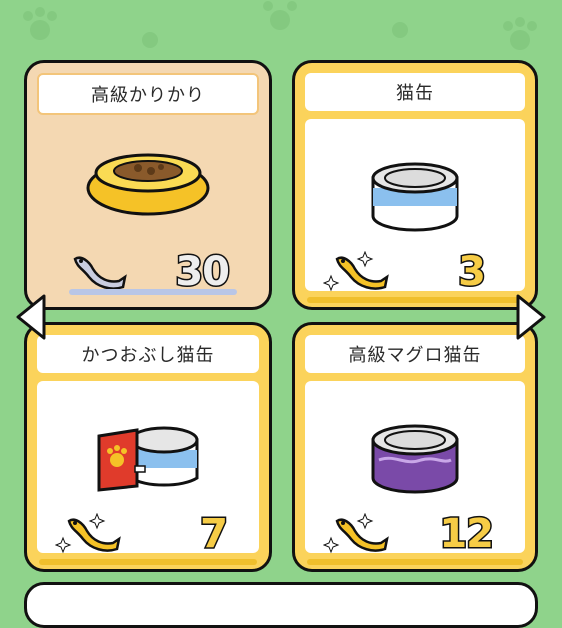  Describe the element at coordinates (532, 317) in the screenshot. I see `right-arrow-icon` at that location.